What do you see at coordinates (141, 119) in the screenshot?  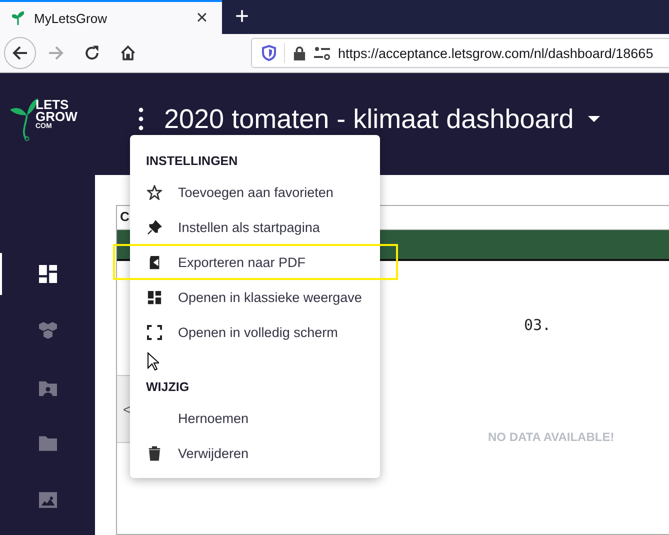 I see `more-options-button` at bounding box center [141, 119].